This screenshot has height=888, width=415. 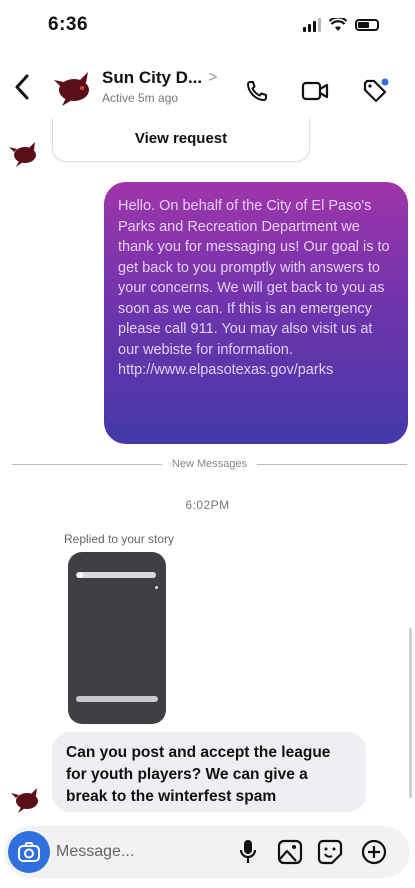 What do you see at coordinates (140, 98) in the screenshot?
I see `active-status: Active 5m ago` at bounding box center [140, 98].